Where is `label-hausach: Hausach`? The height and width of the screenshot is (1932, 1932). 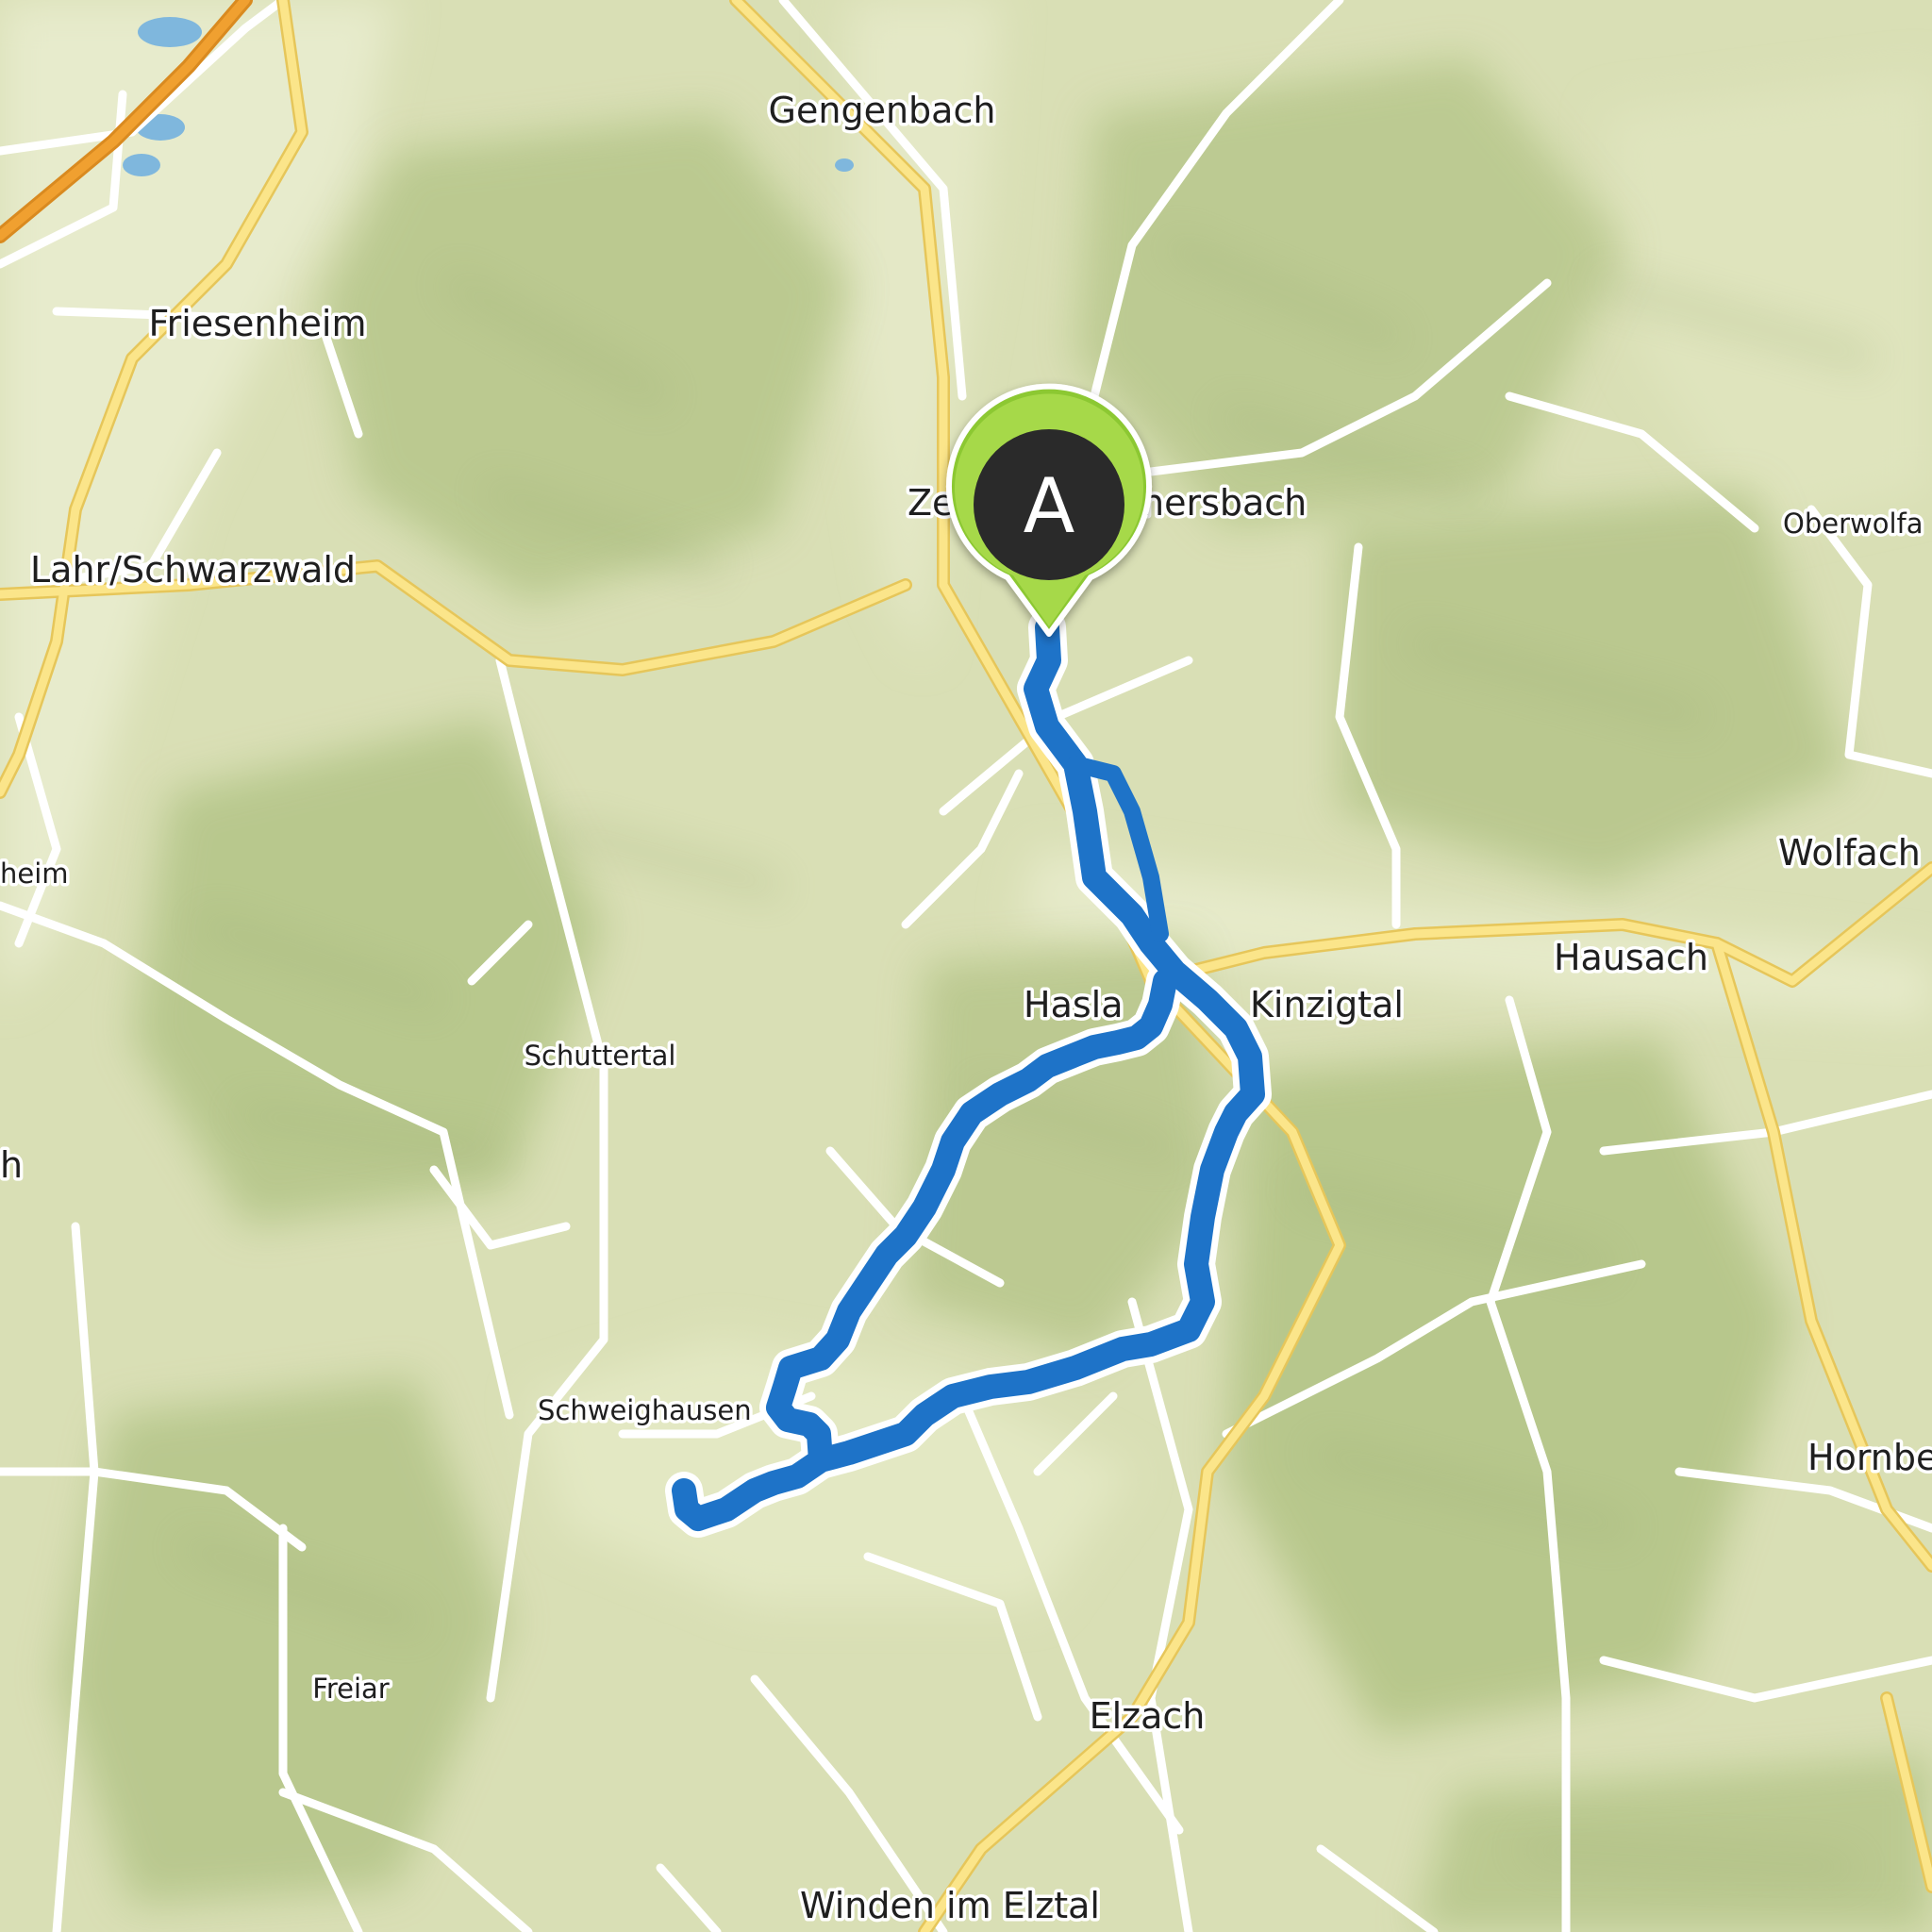
label-hausach: Hausach is located at coordinates (1631, 958).